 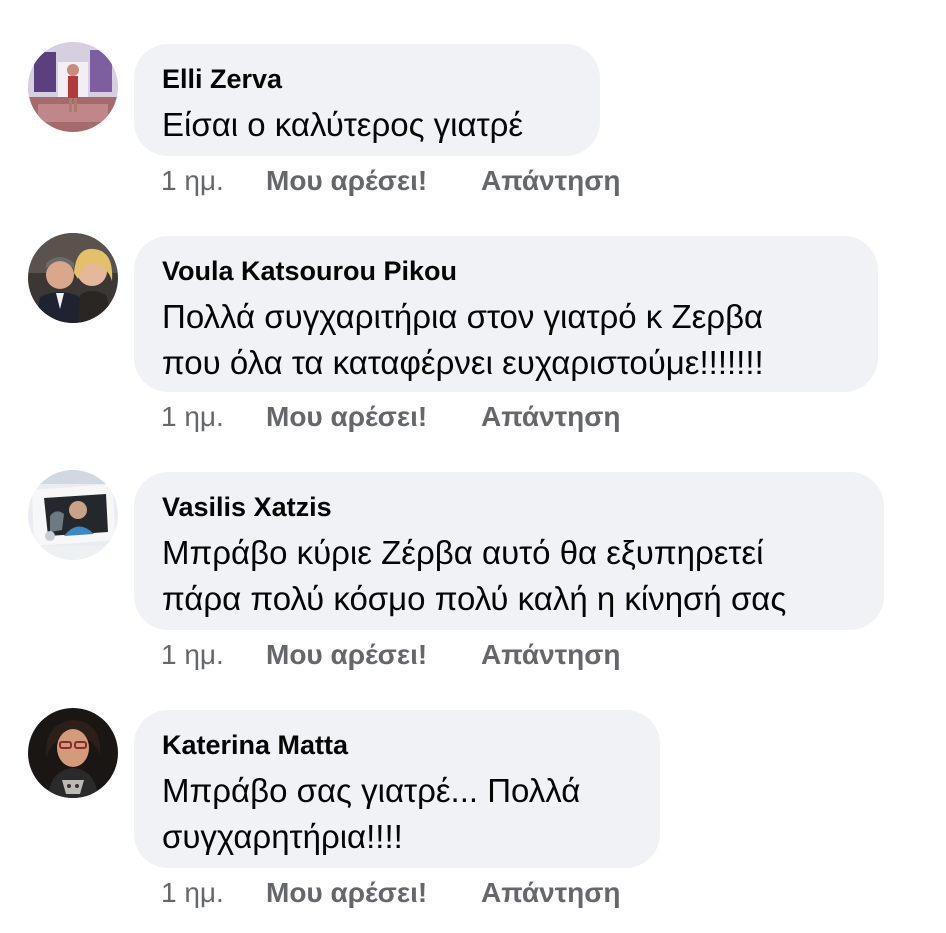 I want to click on comment-author: Katerina Matta, so click(x=396, y=745).